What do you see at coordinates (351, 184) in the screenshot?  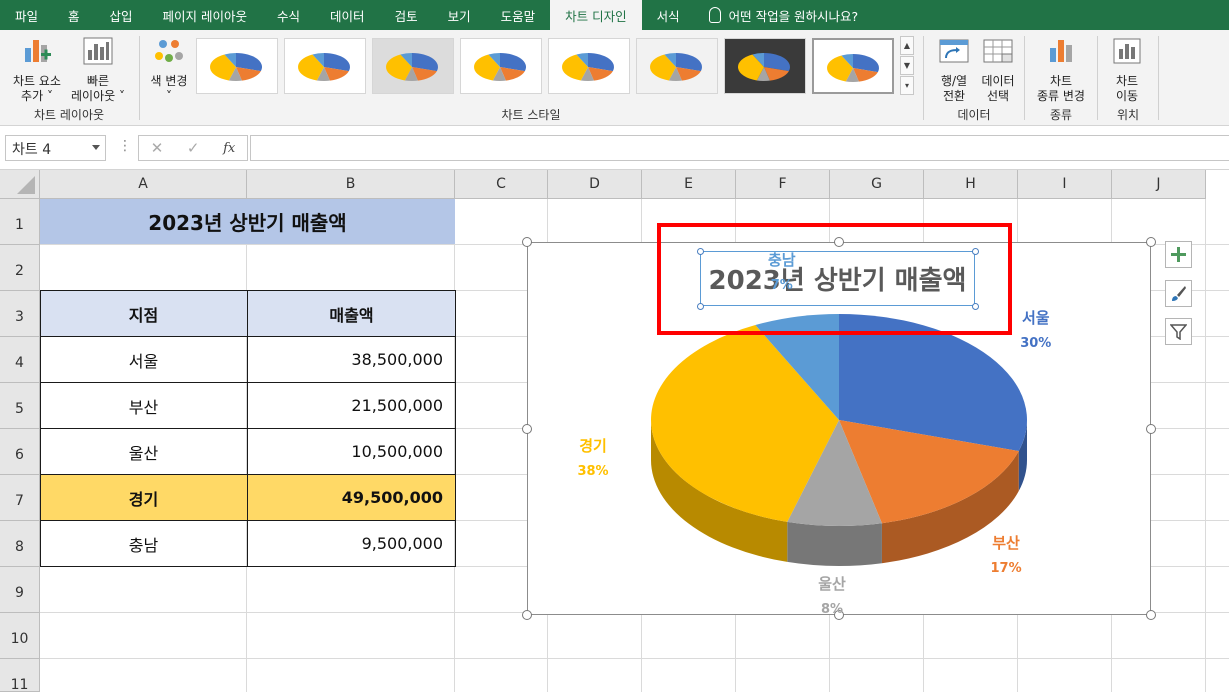 I see `column-header: B` at bounding box center [351, 184].